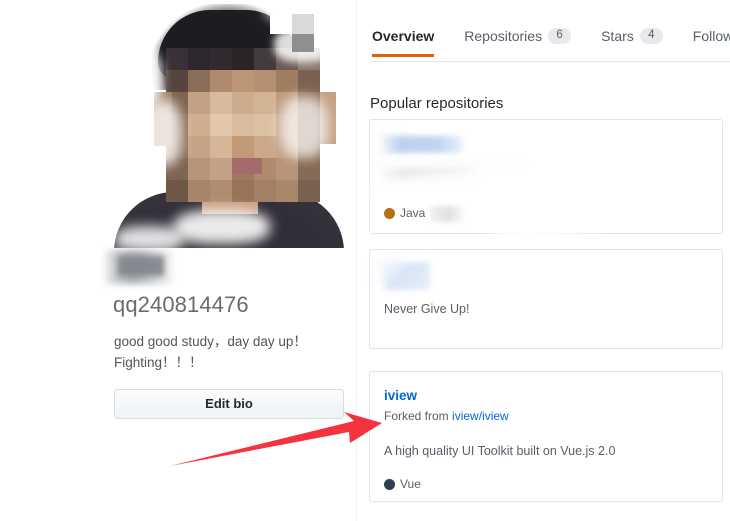 The height and width of the screenshot is (521, 730). Describe the element at coordinates (356, 260) in the screenshot. I see `column-divider` at that location.